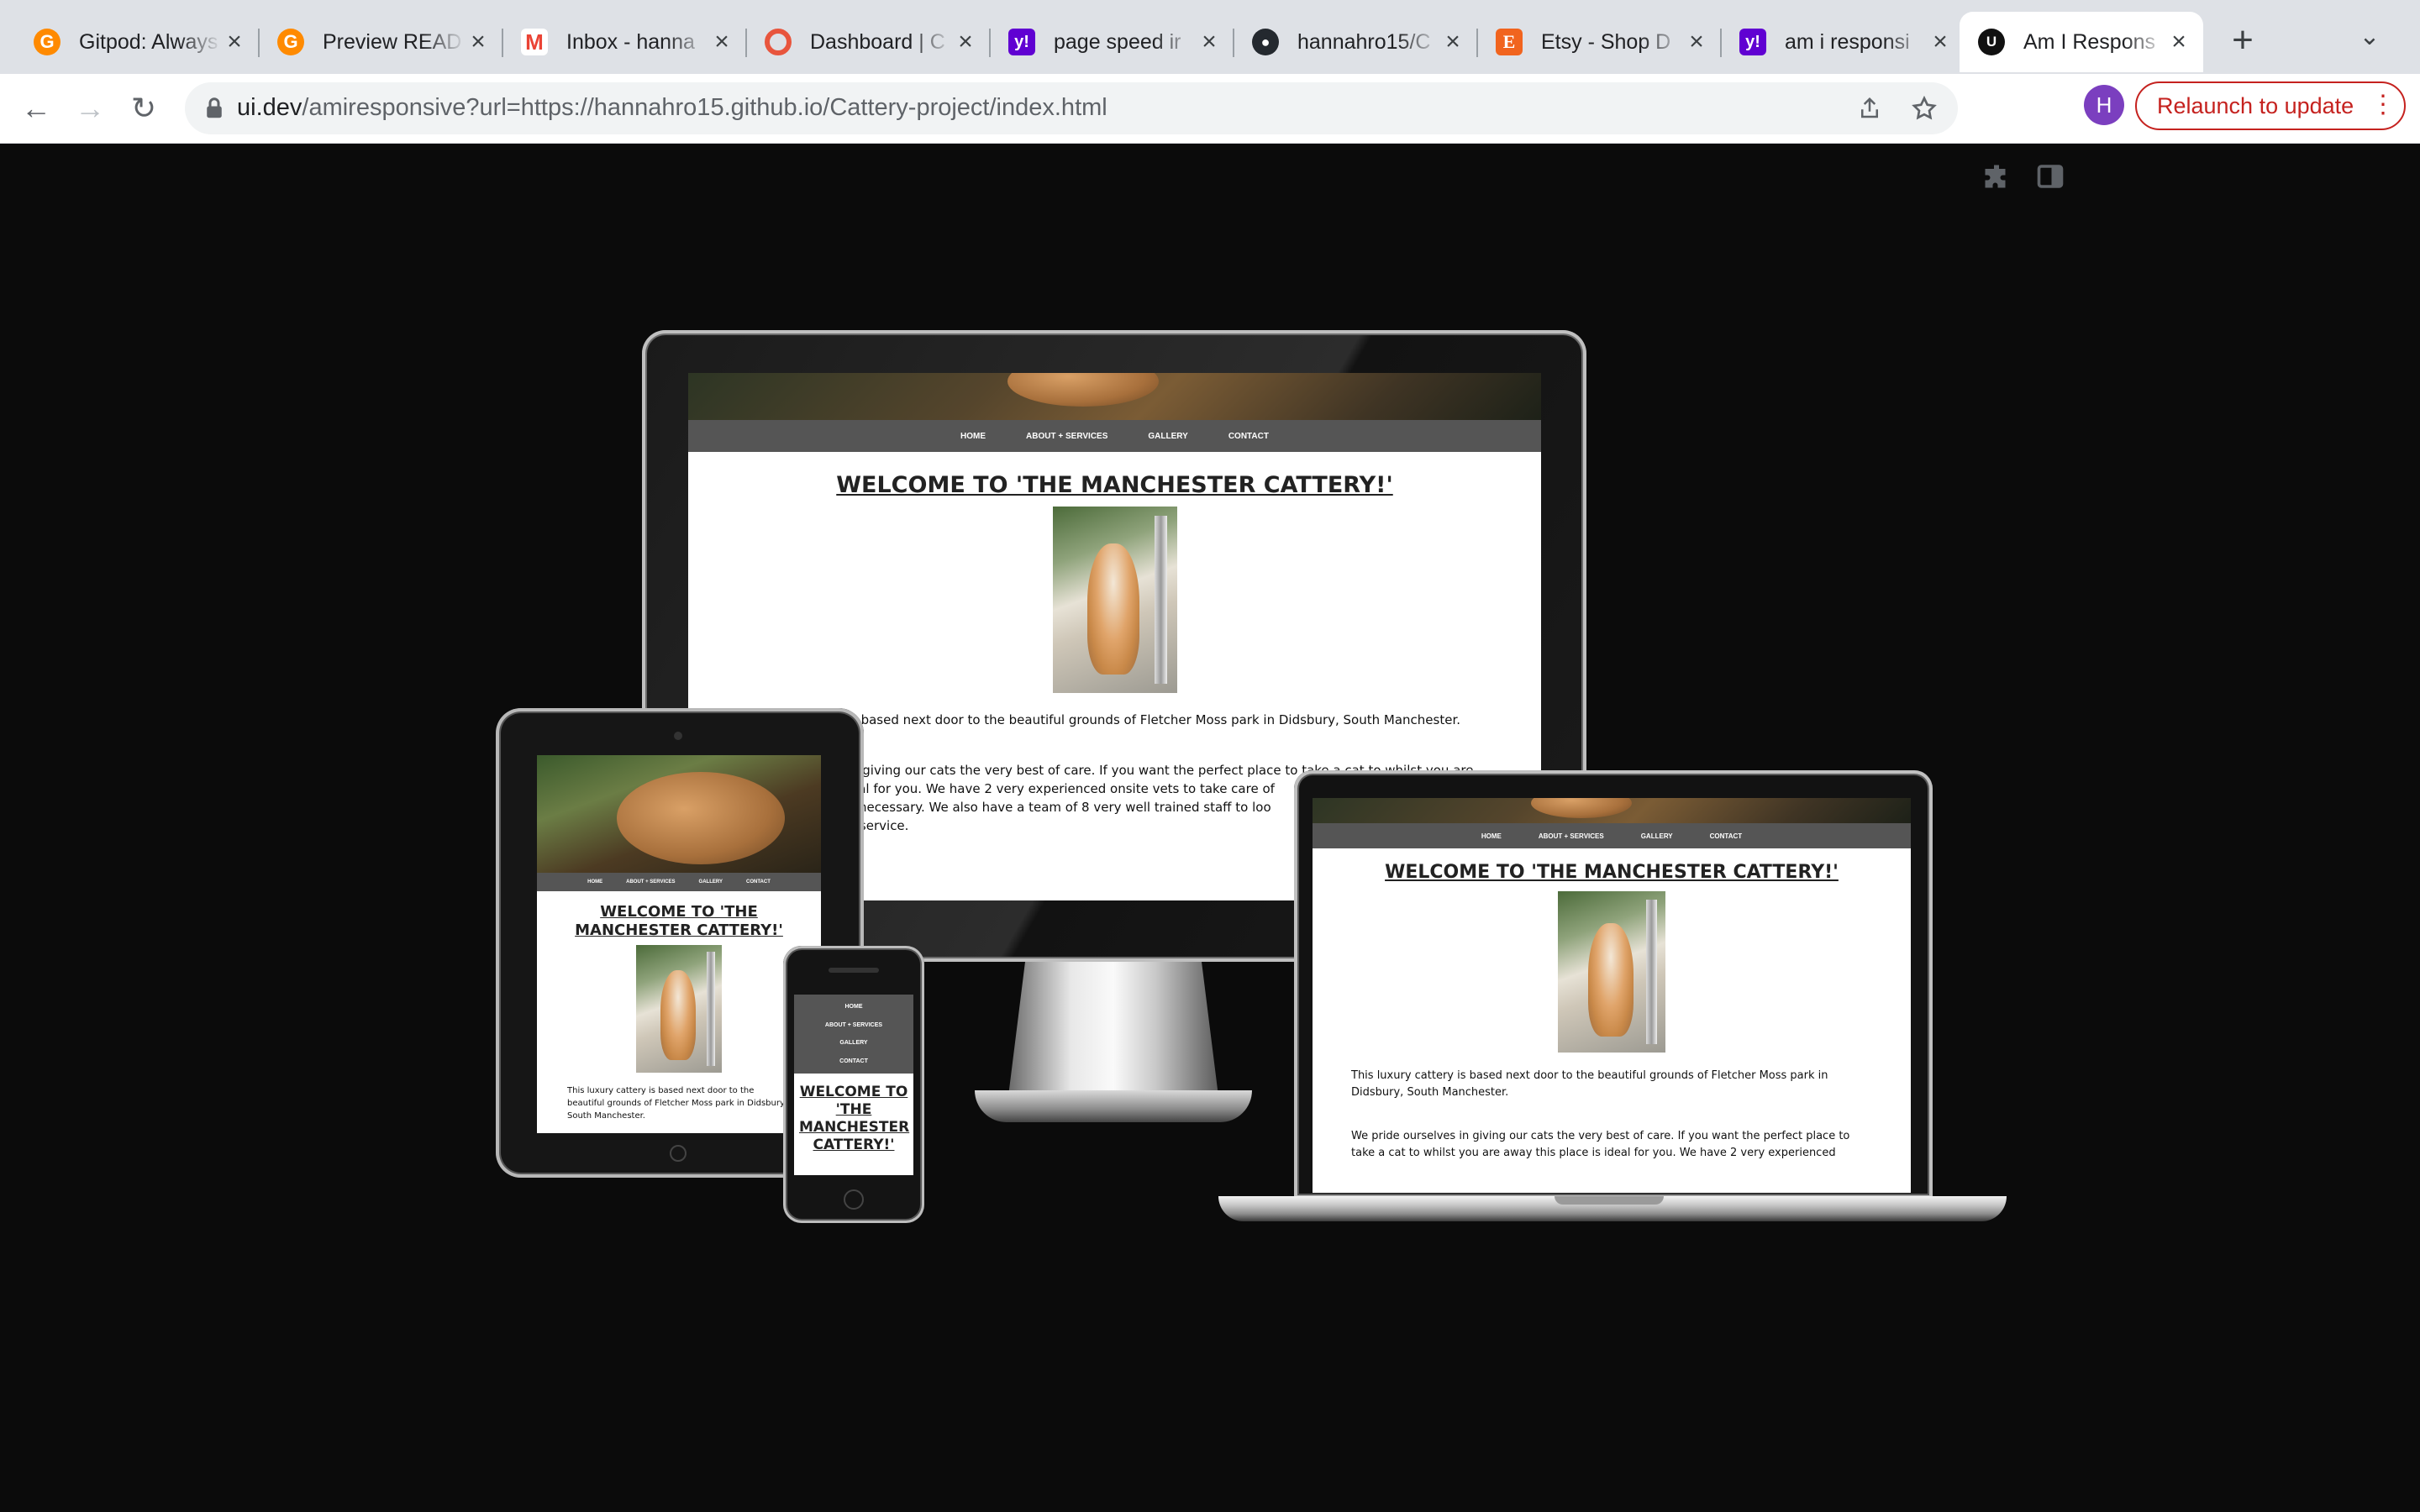  What do you see at coordinates (1117, 41) in the screenshot?
I see `tab-title: page speed ir` at bounding box center [1117, 41].